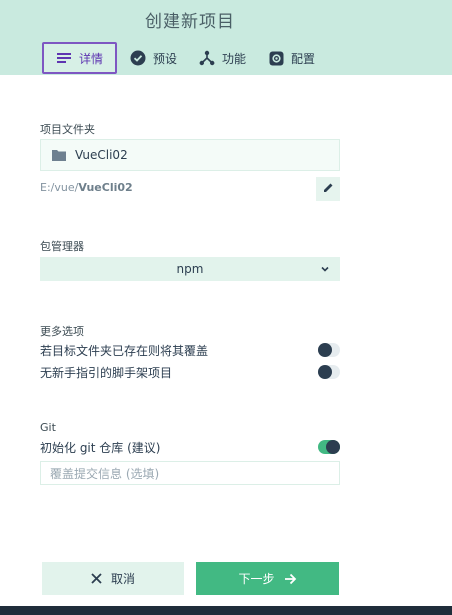 The width and height of the screenshot is (452, 615). I want to click on tab-label: 详情, so click(91, 58).